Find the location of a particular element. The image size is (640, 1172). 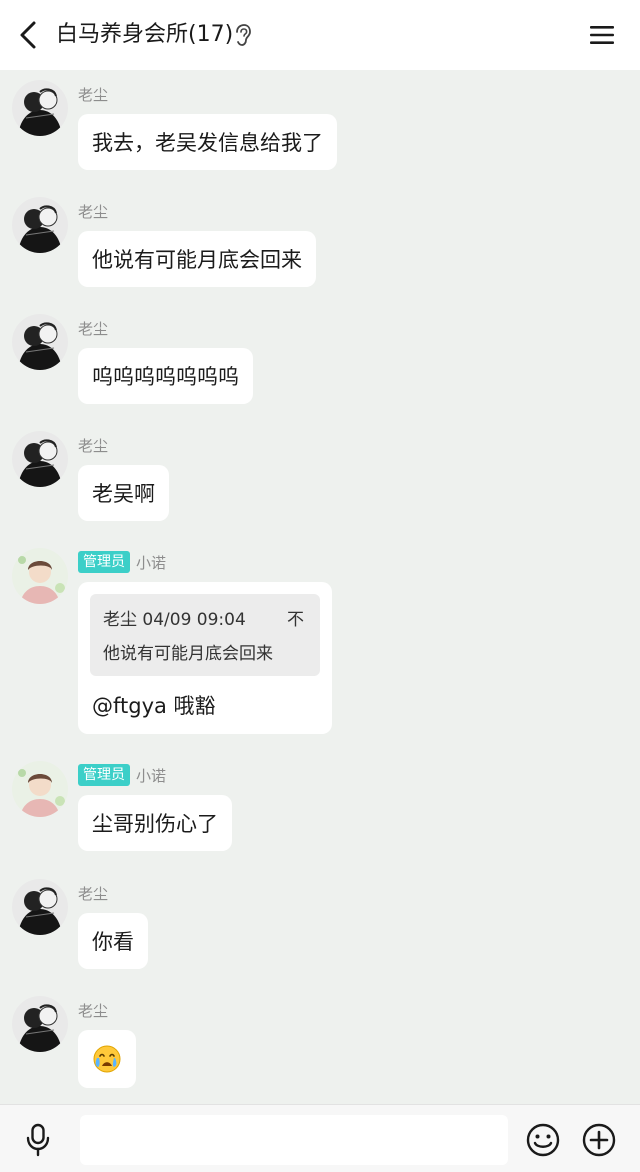

plus-circle-icon is located at coordinates (599, 1140).